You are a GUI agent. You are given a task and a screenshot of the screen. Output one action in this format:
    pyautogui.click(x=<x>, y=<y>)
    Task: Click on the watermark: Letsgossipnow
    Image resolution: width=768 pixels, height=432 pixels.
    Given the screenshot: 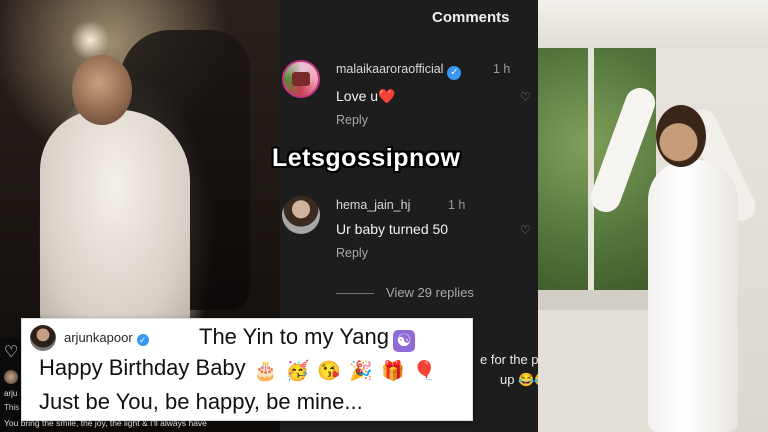 What is the action you would take?
    pyautogui.click(x=366, y=158)
    